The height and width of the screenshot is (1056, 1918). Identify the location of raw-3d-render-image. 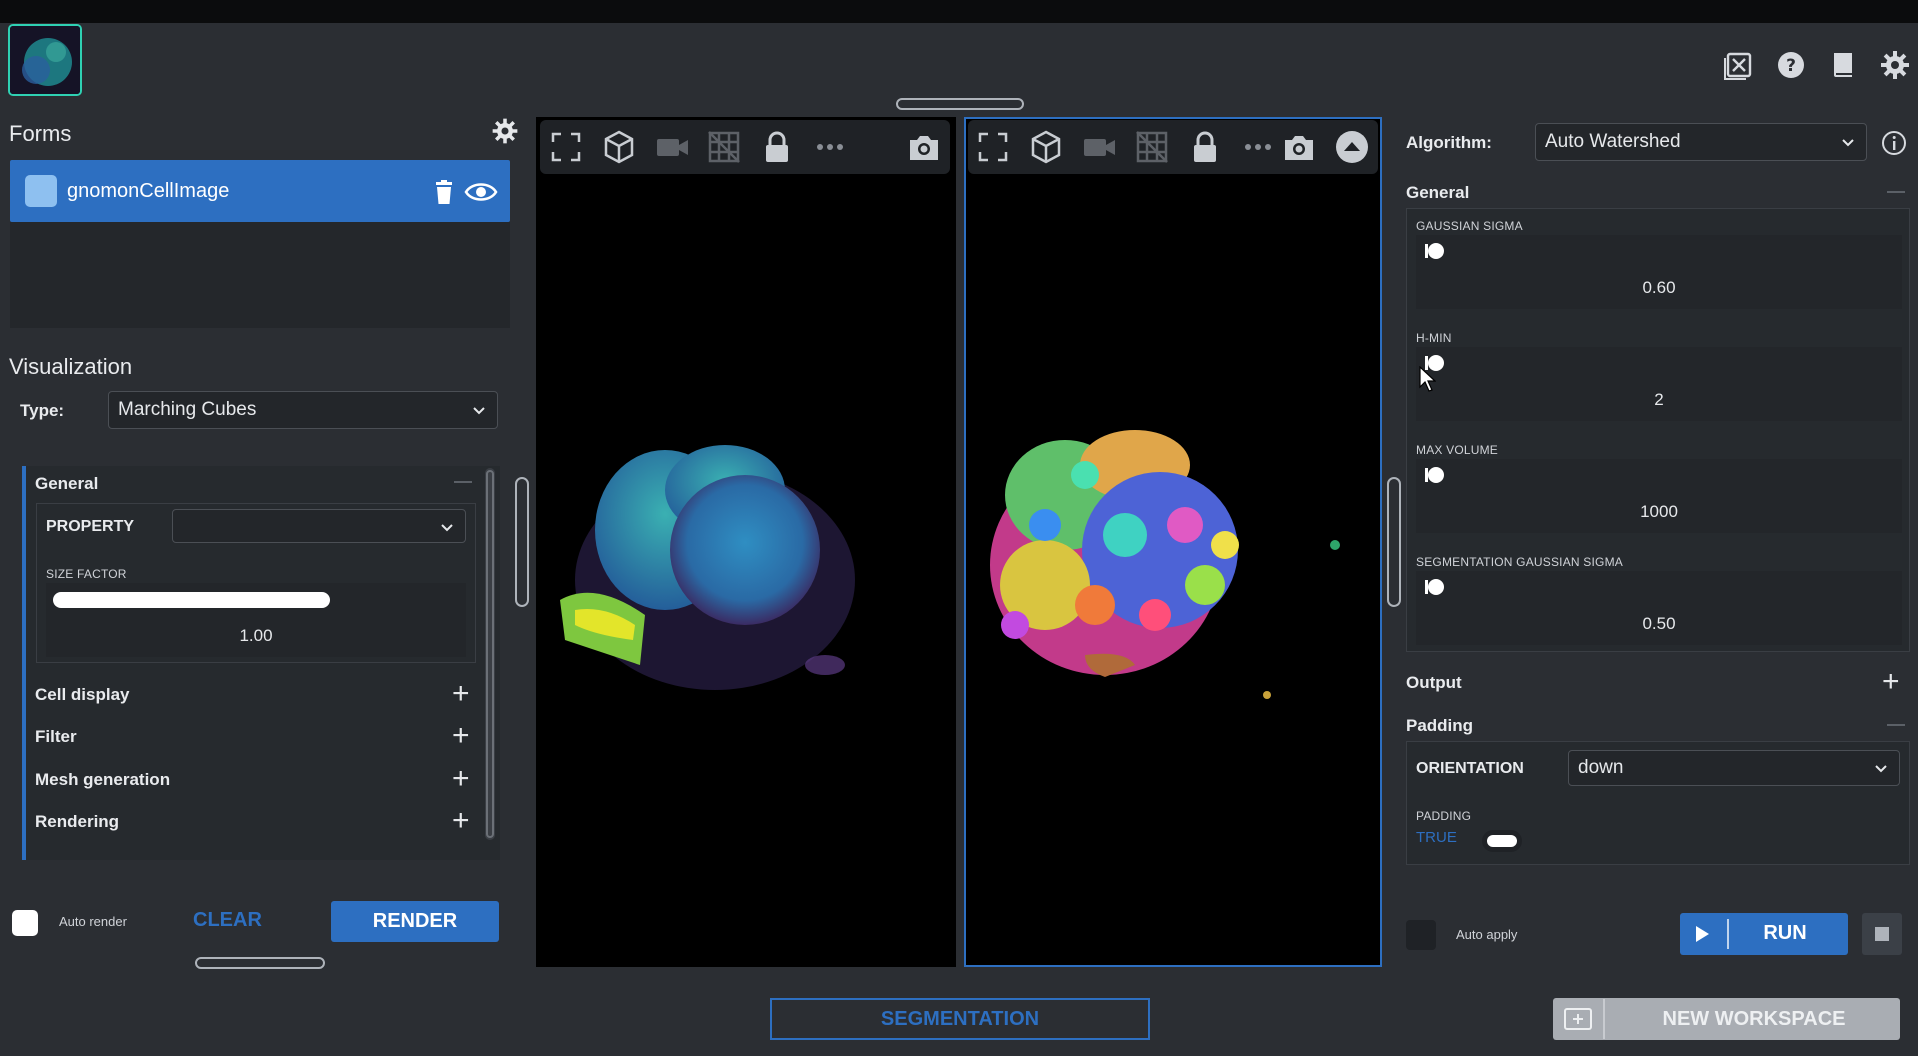
(720, 560).